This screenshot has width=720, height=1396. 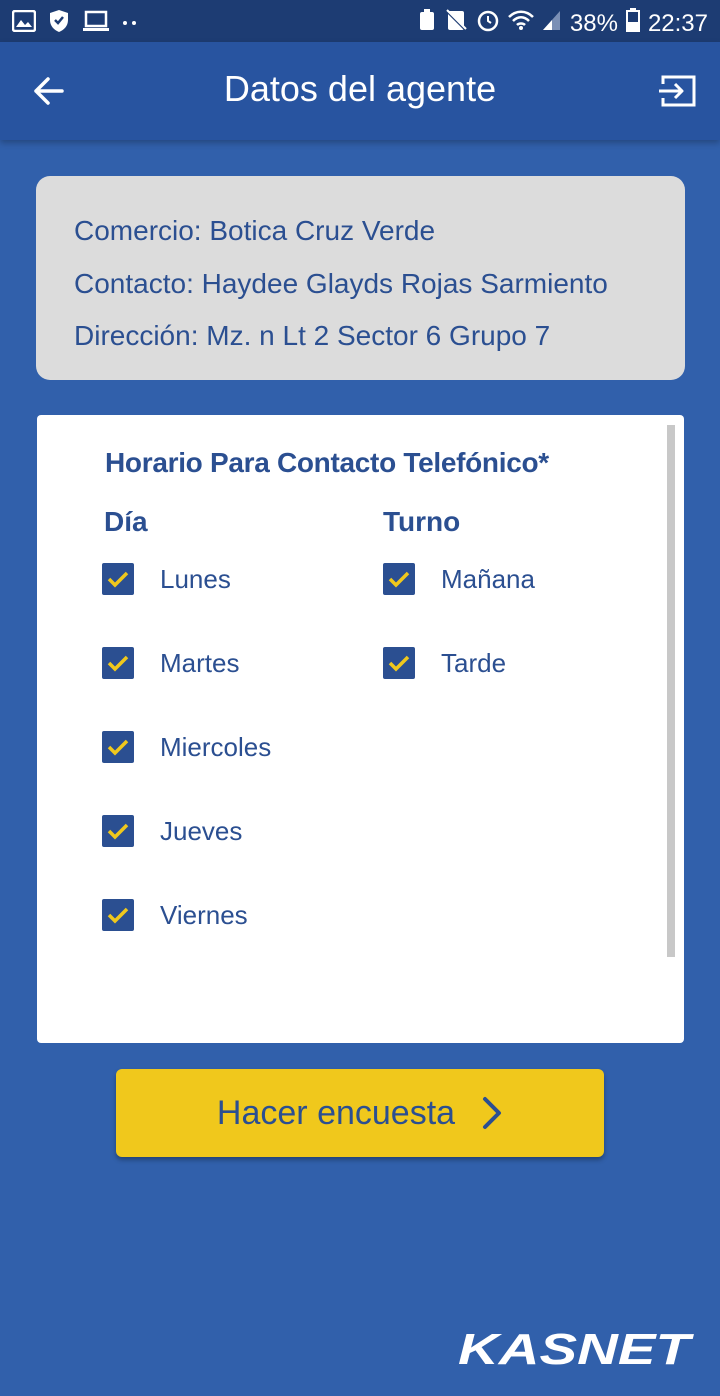 I want to click on checkbox-manana: Mañana, so click(x=459, y=579).